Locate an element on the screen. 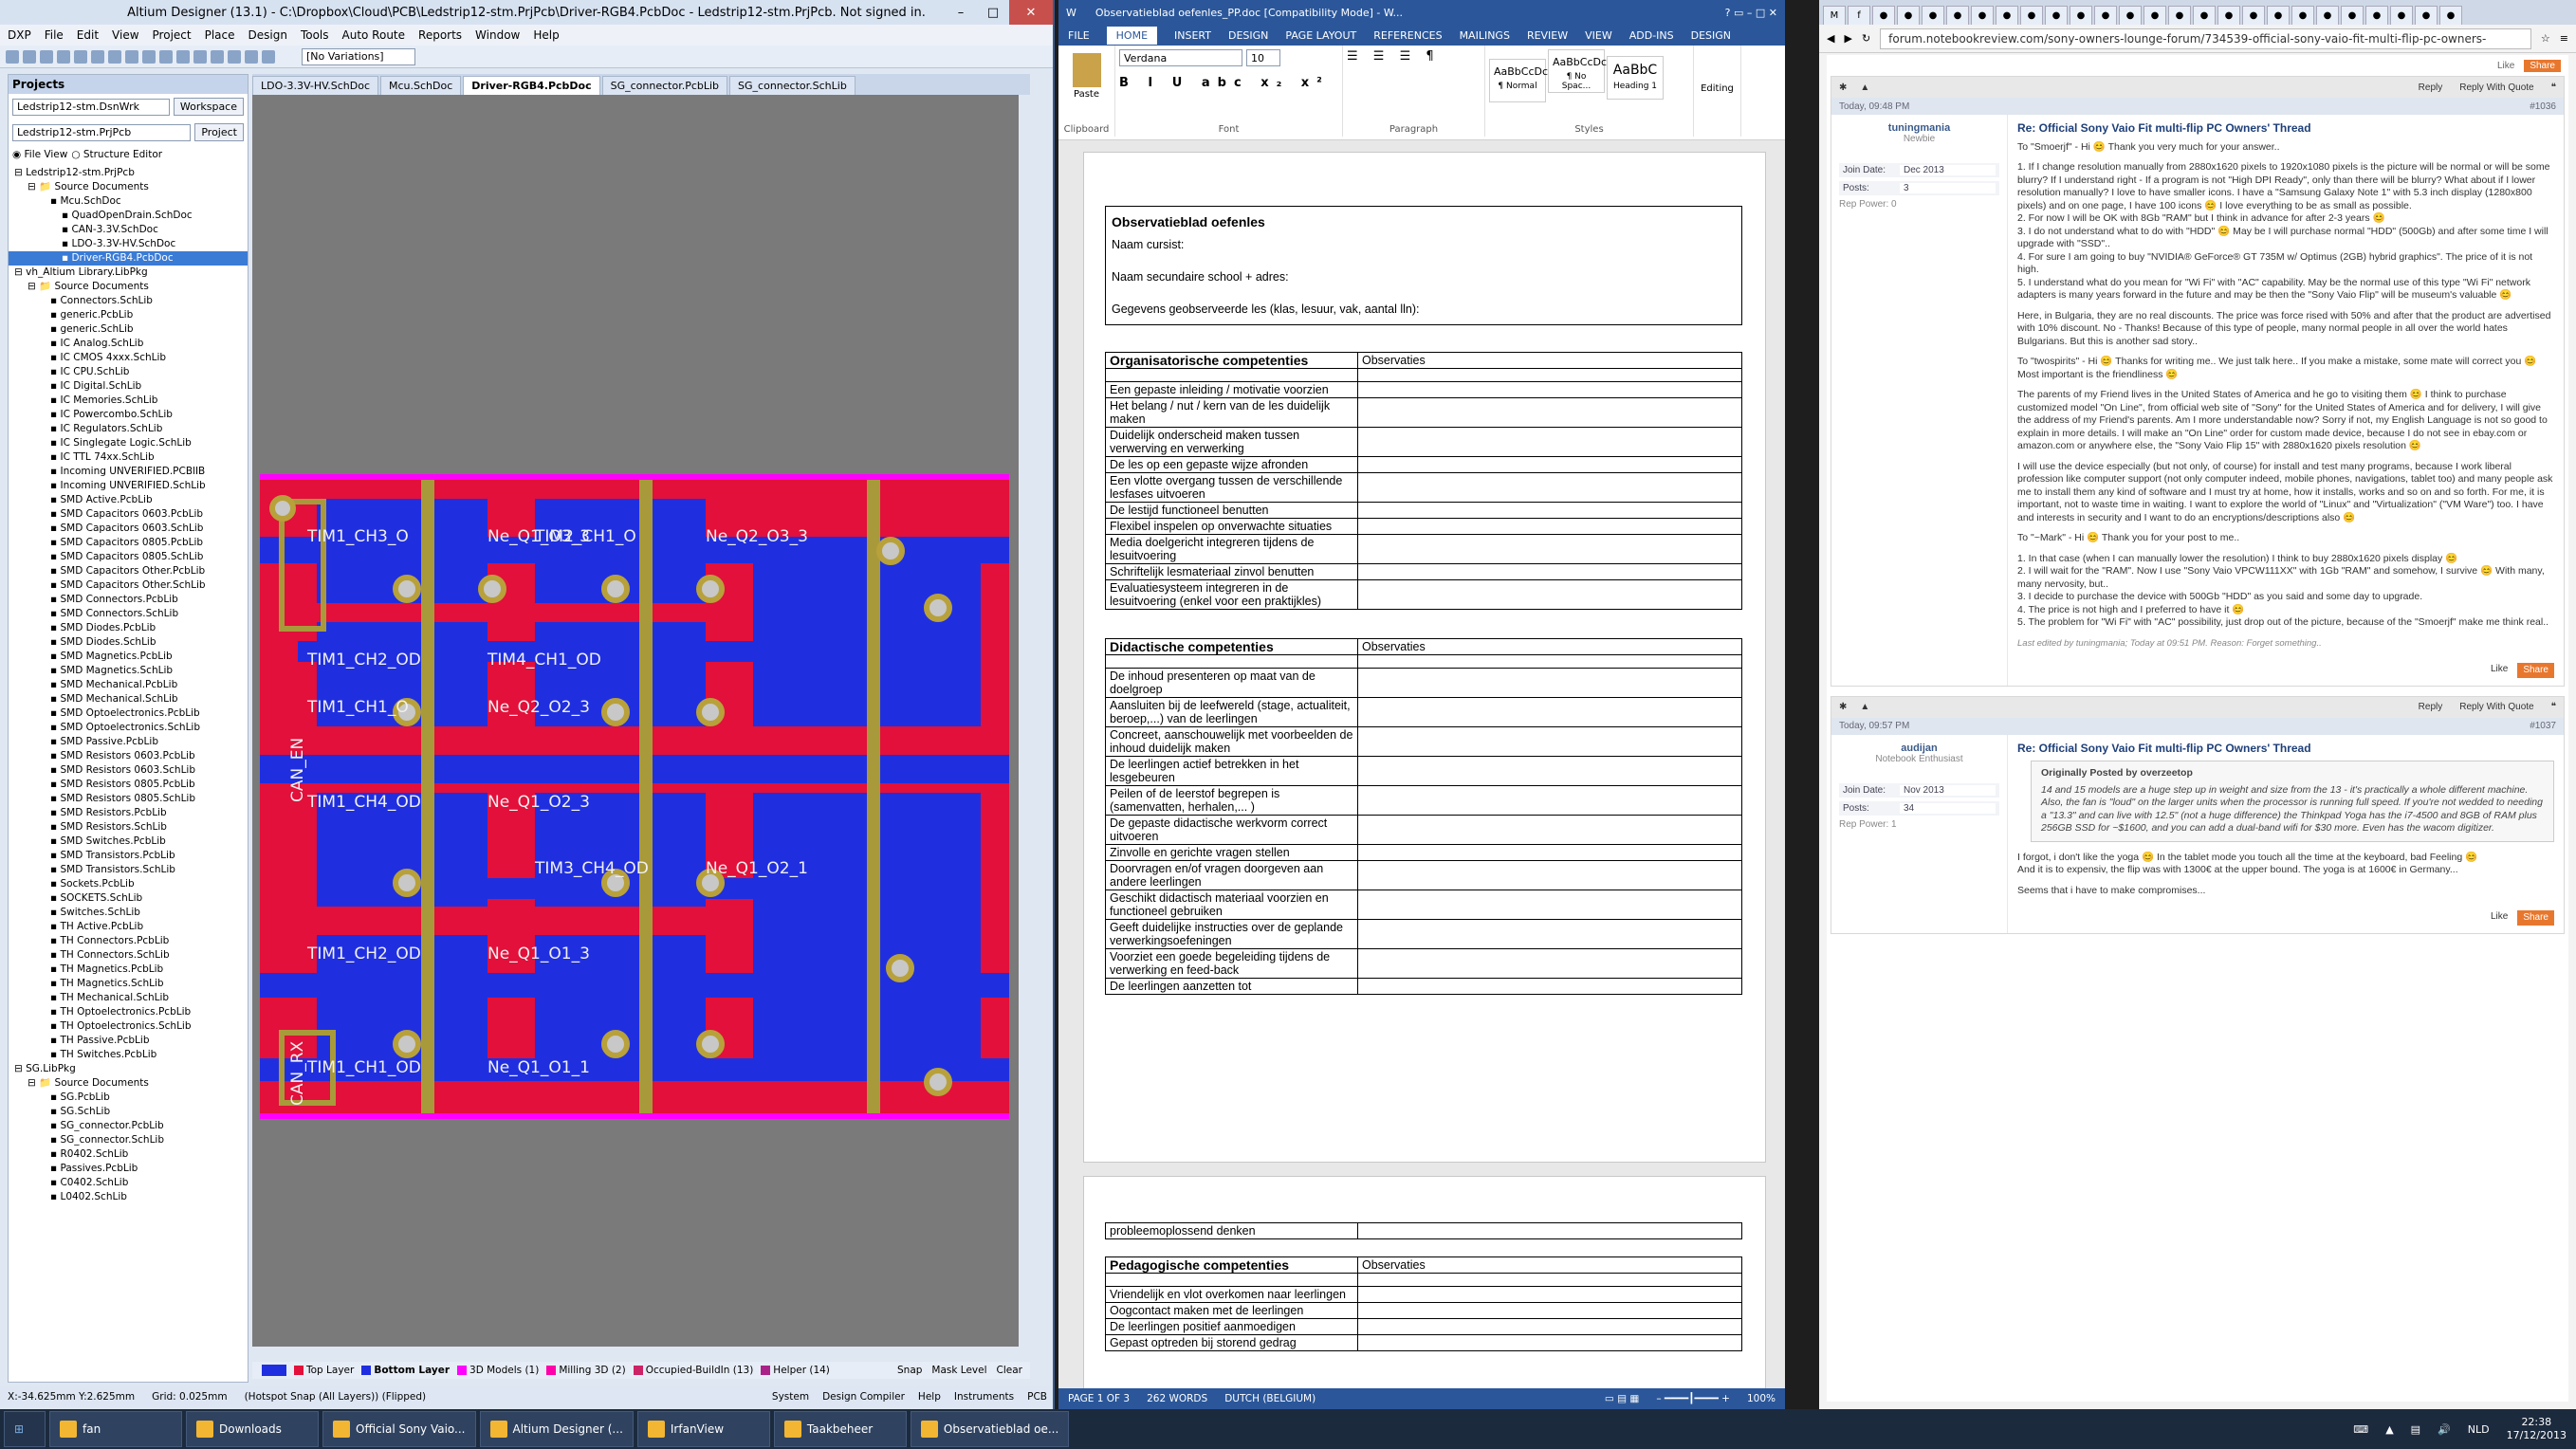  ribbon-tab: FILE is located at coordinates (1079, 35).